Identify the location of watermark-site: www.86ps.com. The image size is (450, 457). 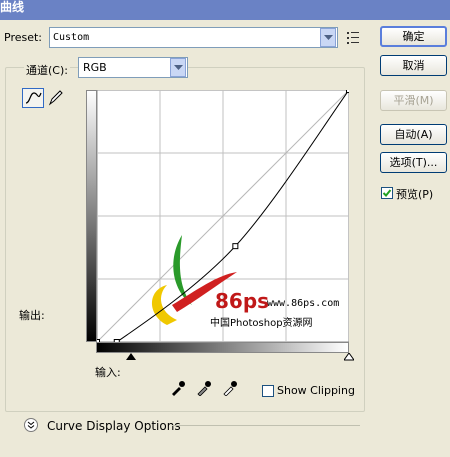
(303, 303).